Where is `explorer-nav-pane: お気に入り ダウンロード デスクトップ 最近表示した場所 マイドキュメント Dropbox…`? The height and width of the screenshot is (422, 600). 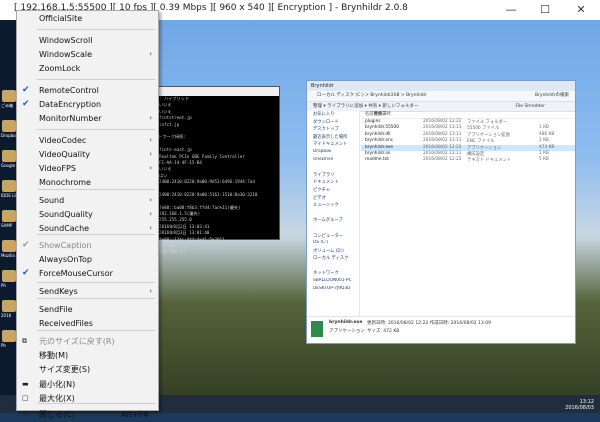
explorer-nav-pane: お気に入り ダウンロード デスクトップ 最近表示した場所 マイドキュメント Dropbox… is located at coordinates (333, 214).